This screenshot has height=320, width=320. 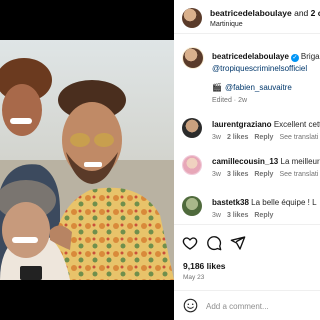 I want to click on caption-meta: Edited · 2w, so click(x=230, y=100).